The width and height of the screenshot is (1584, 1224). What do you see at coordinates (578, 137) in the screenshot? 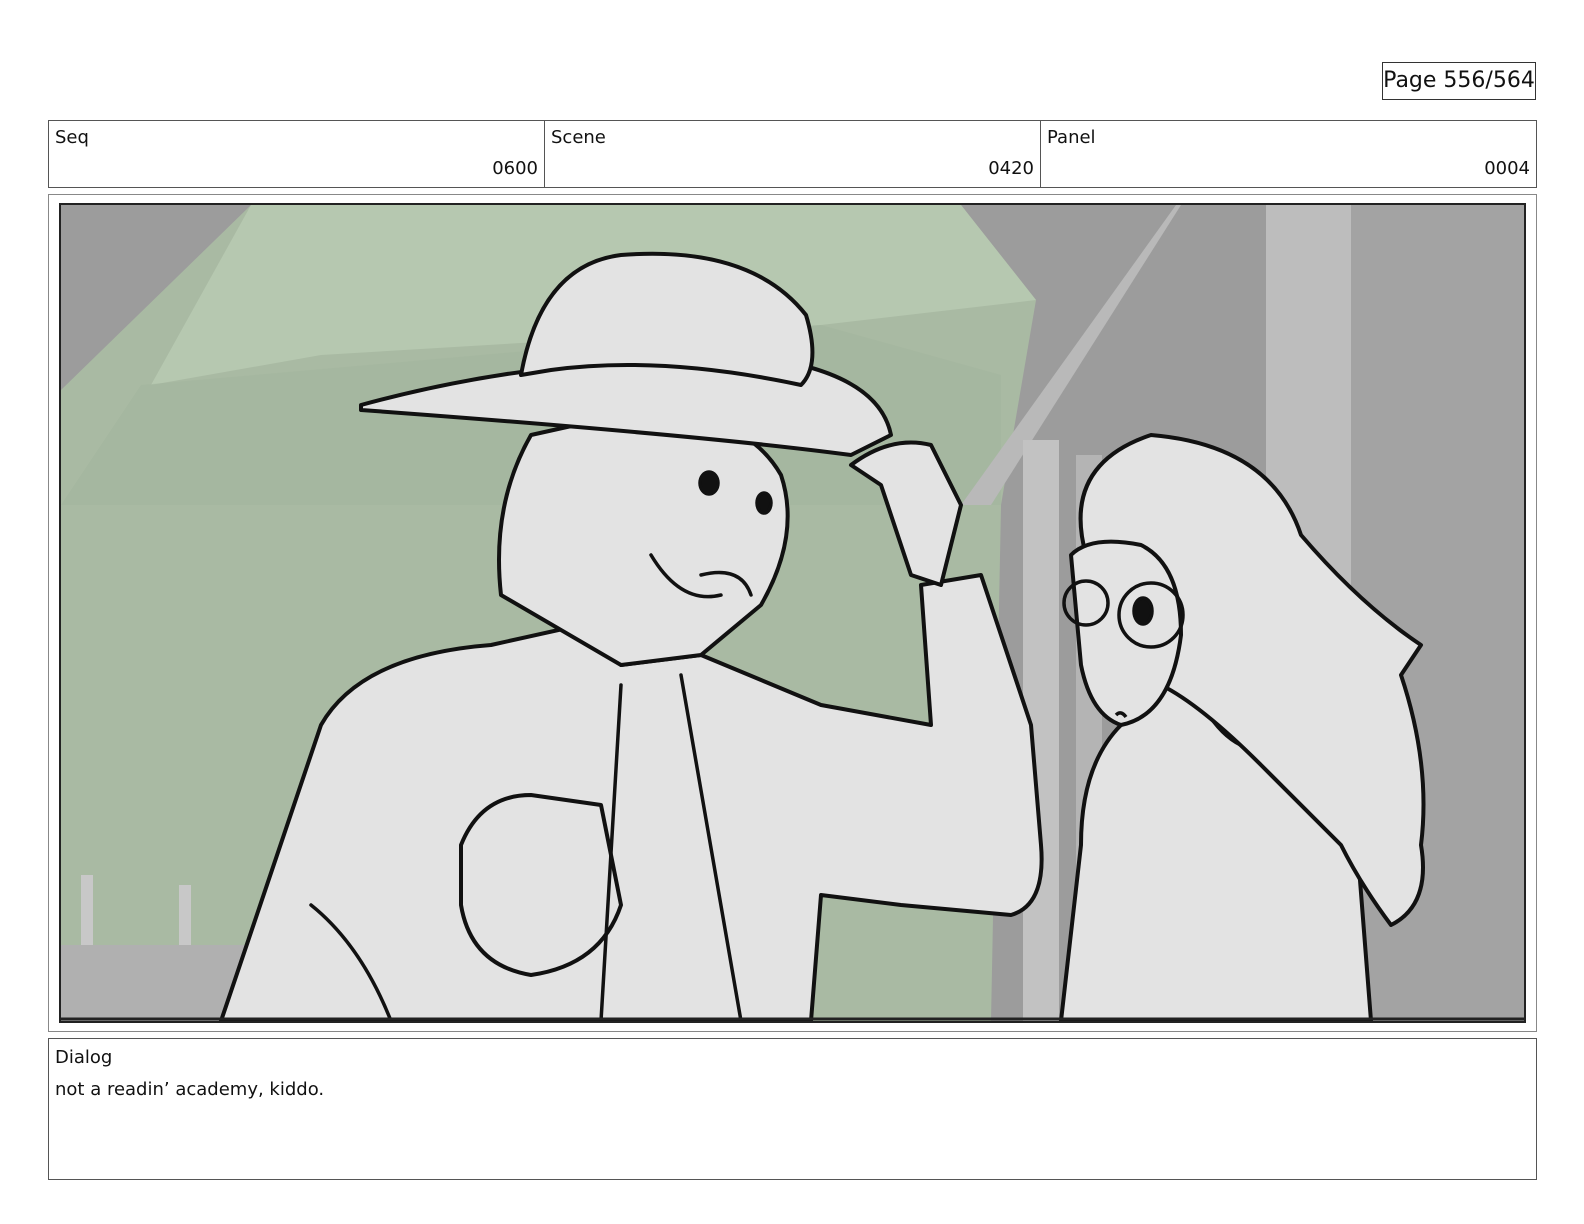
I see `scene-label: Scene` at bounding box center [578, 137].